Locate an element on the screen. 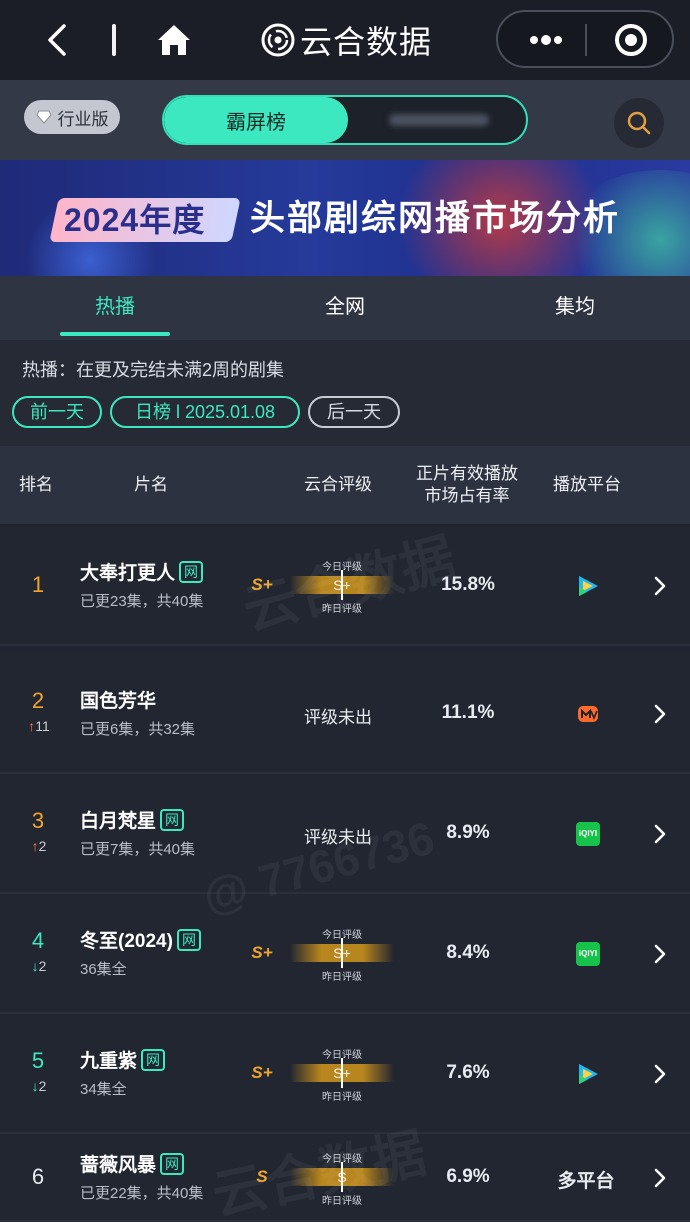 This screenshot has height=1222, width=690. grade-comparison: 今日评级 S 昨日评级 is located at coordinates (342, 1178).